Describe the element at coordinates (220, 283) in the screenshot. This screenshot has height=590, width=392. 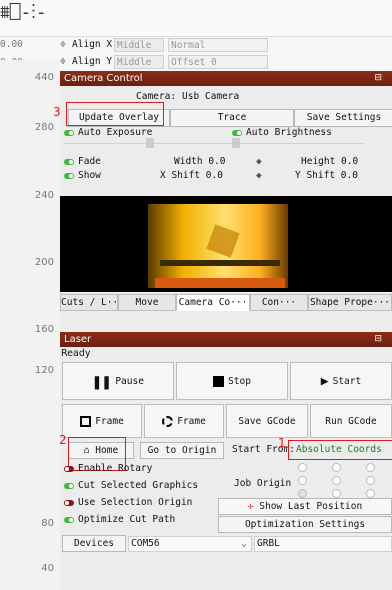
I see `preview-bottom` at that location.